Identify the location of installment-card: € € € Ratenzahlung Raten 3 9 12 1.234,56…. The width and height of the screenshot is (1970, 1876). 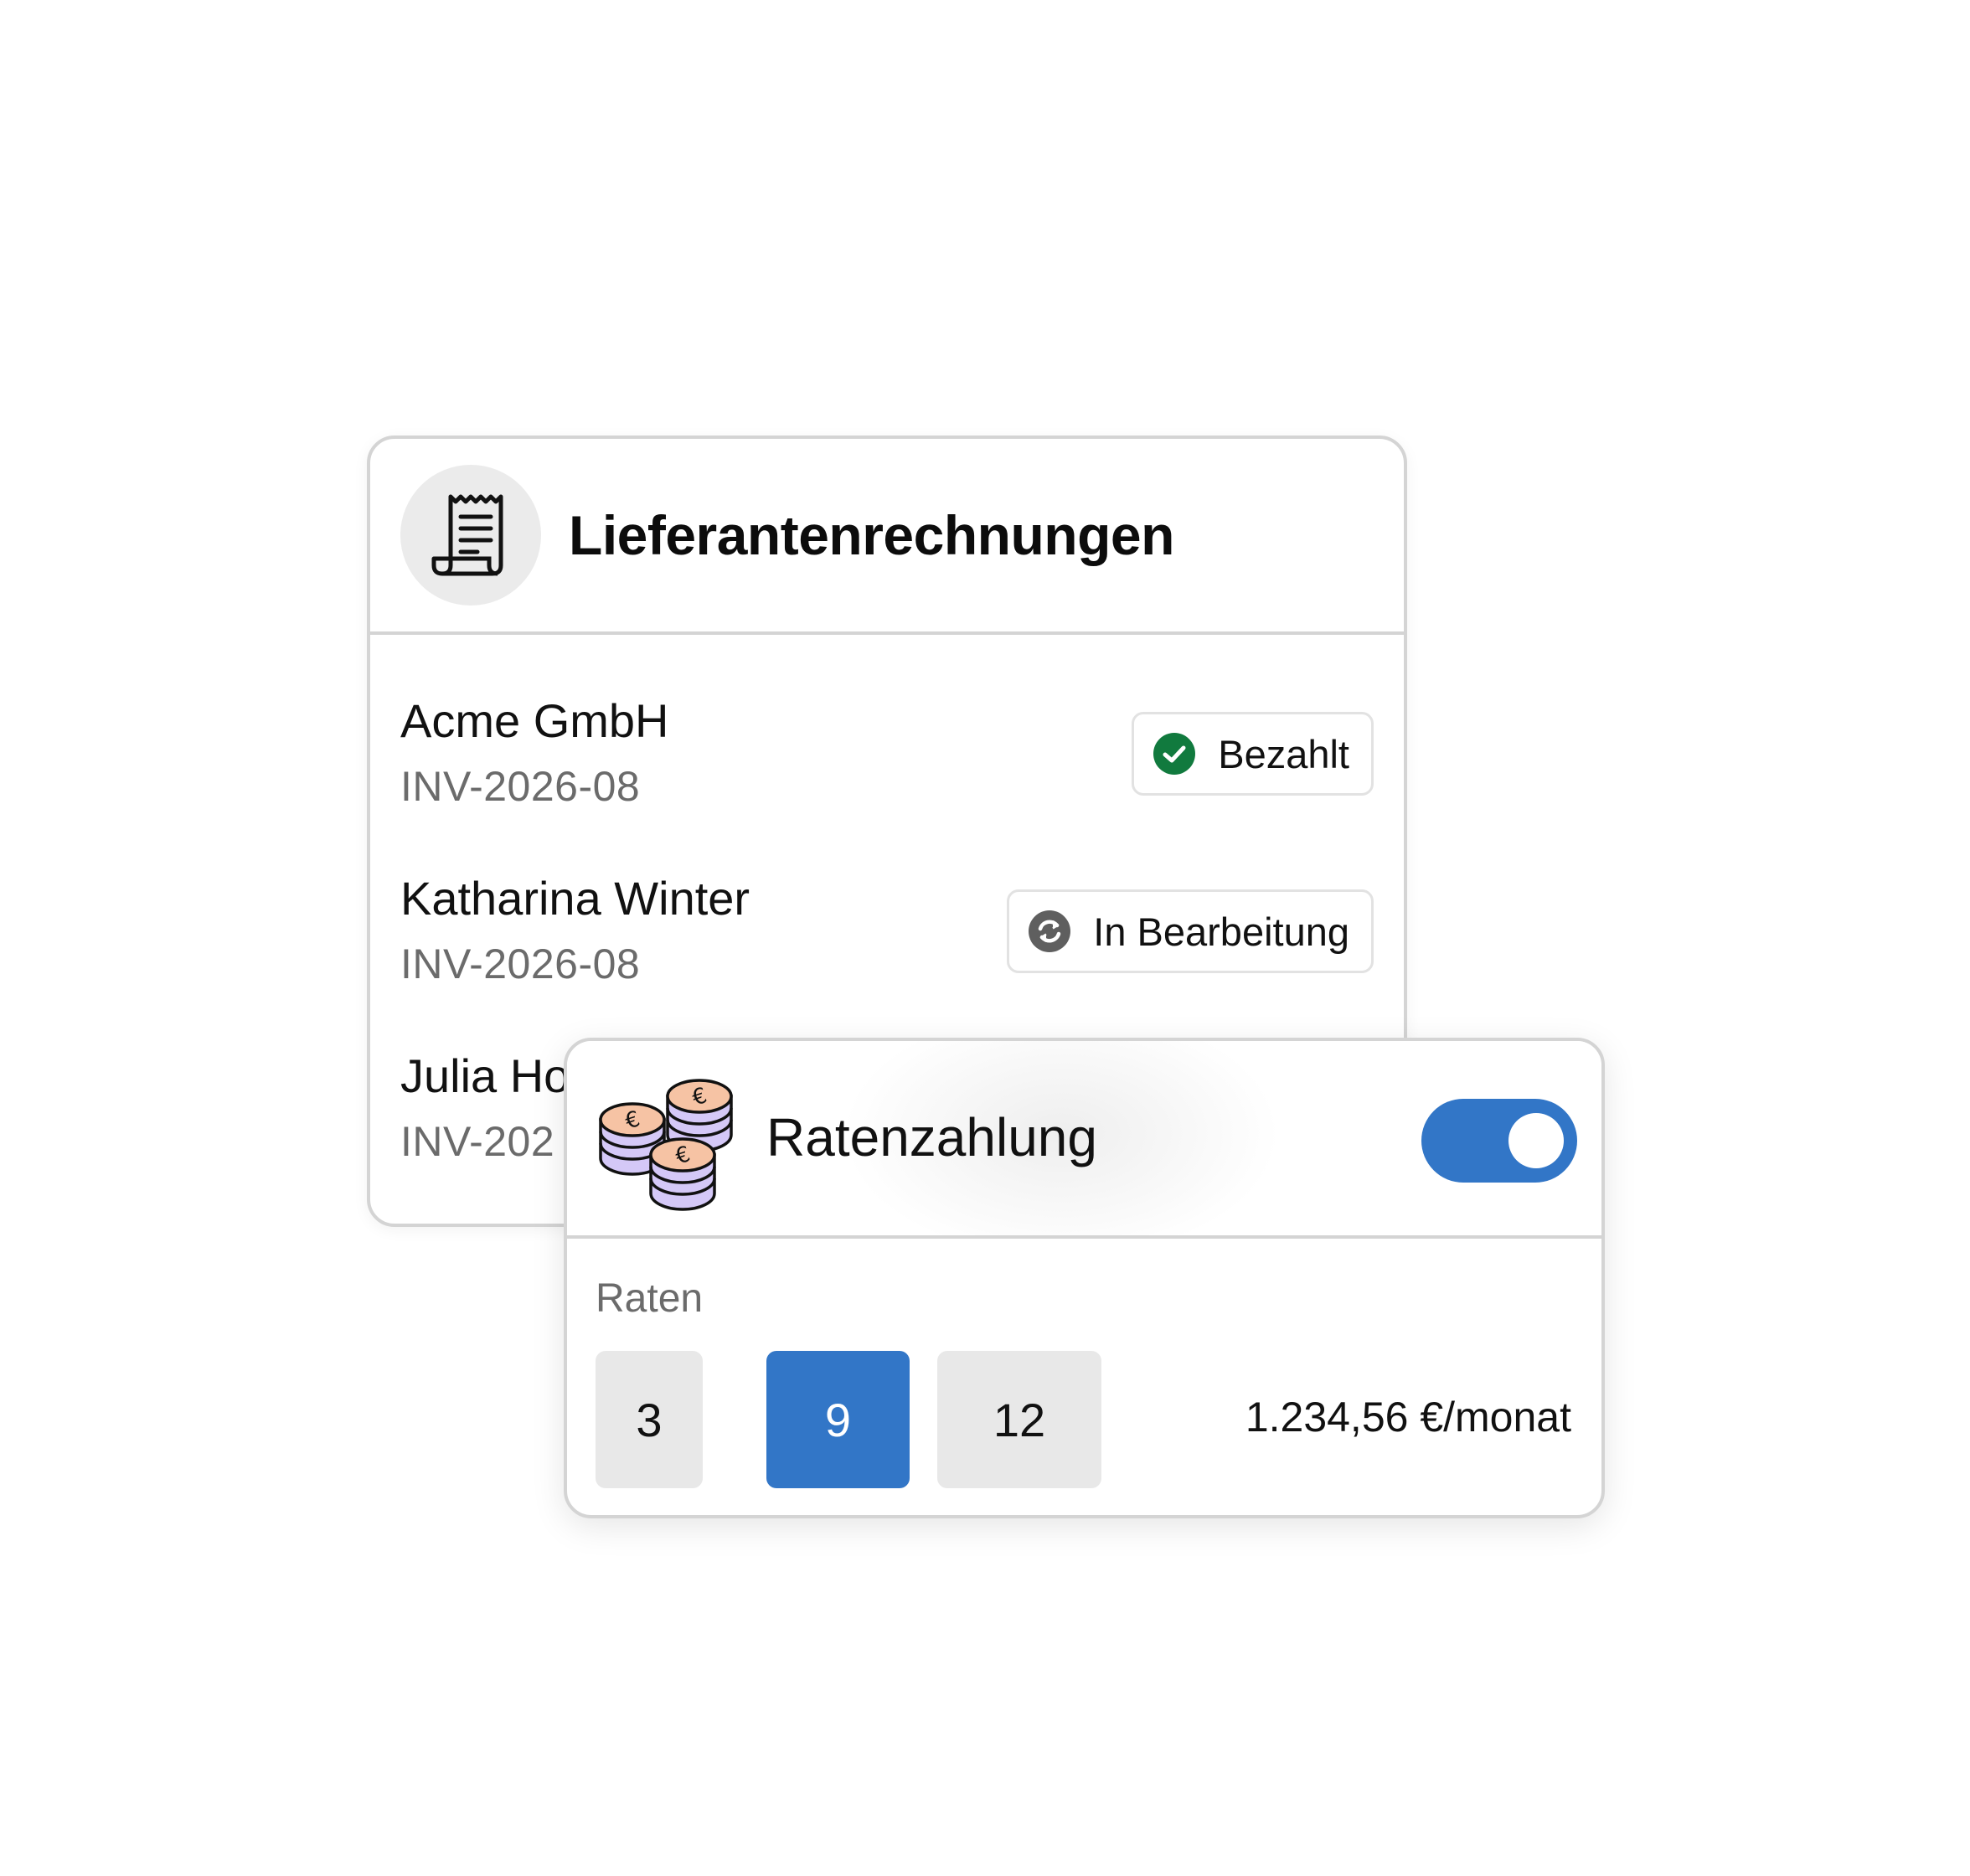
(1084, 1278).